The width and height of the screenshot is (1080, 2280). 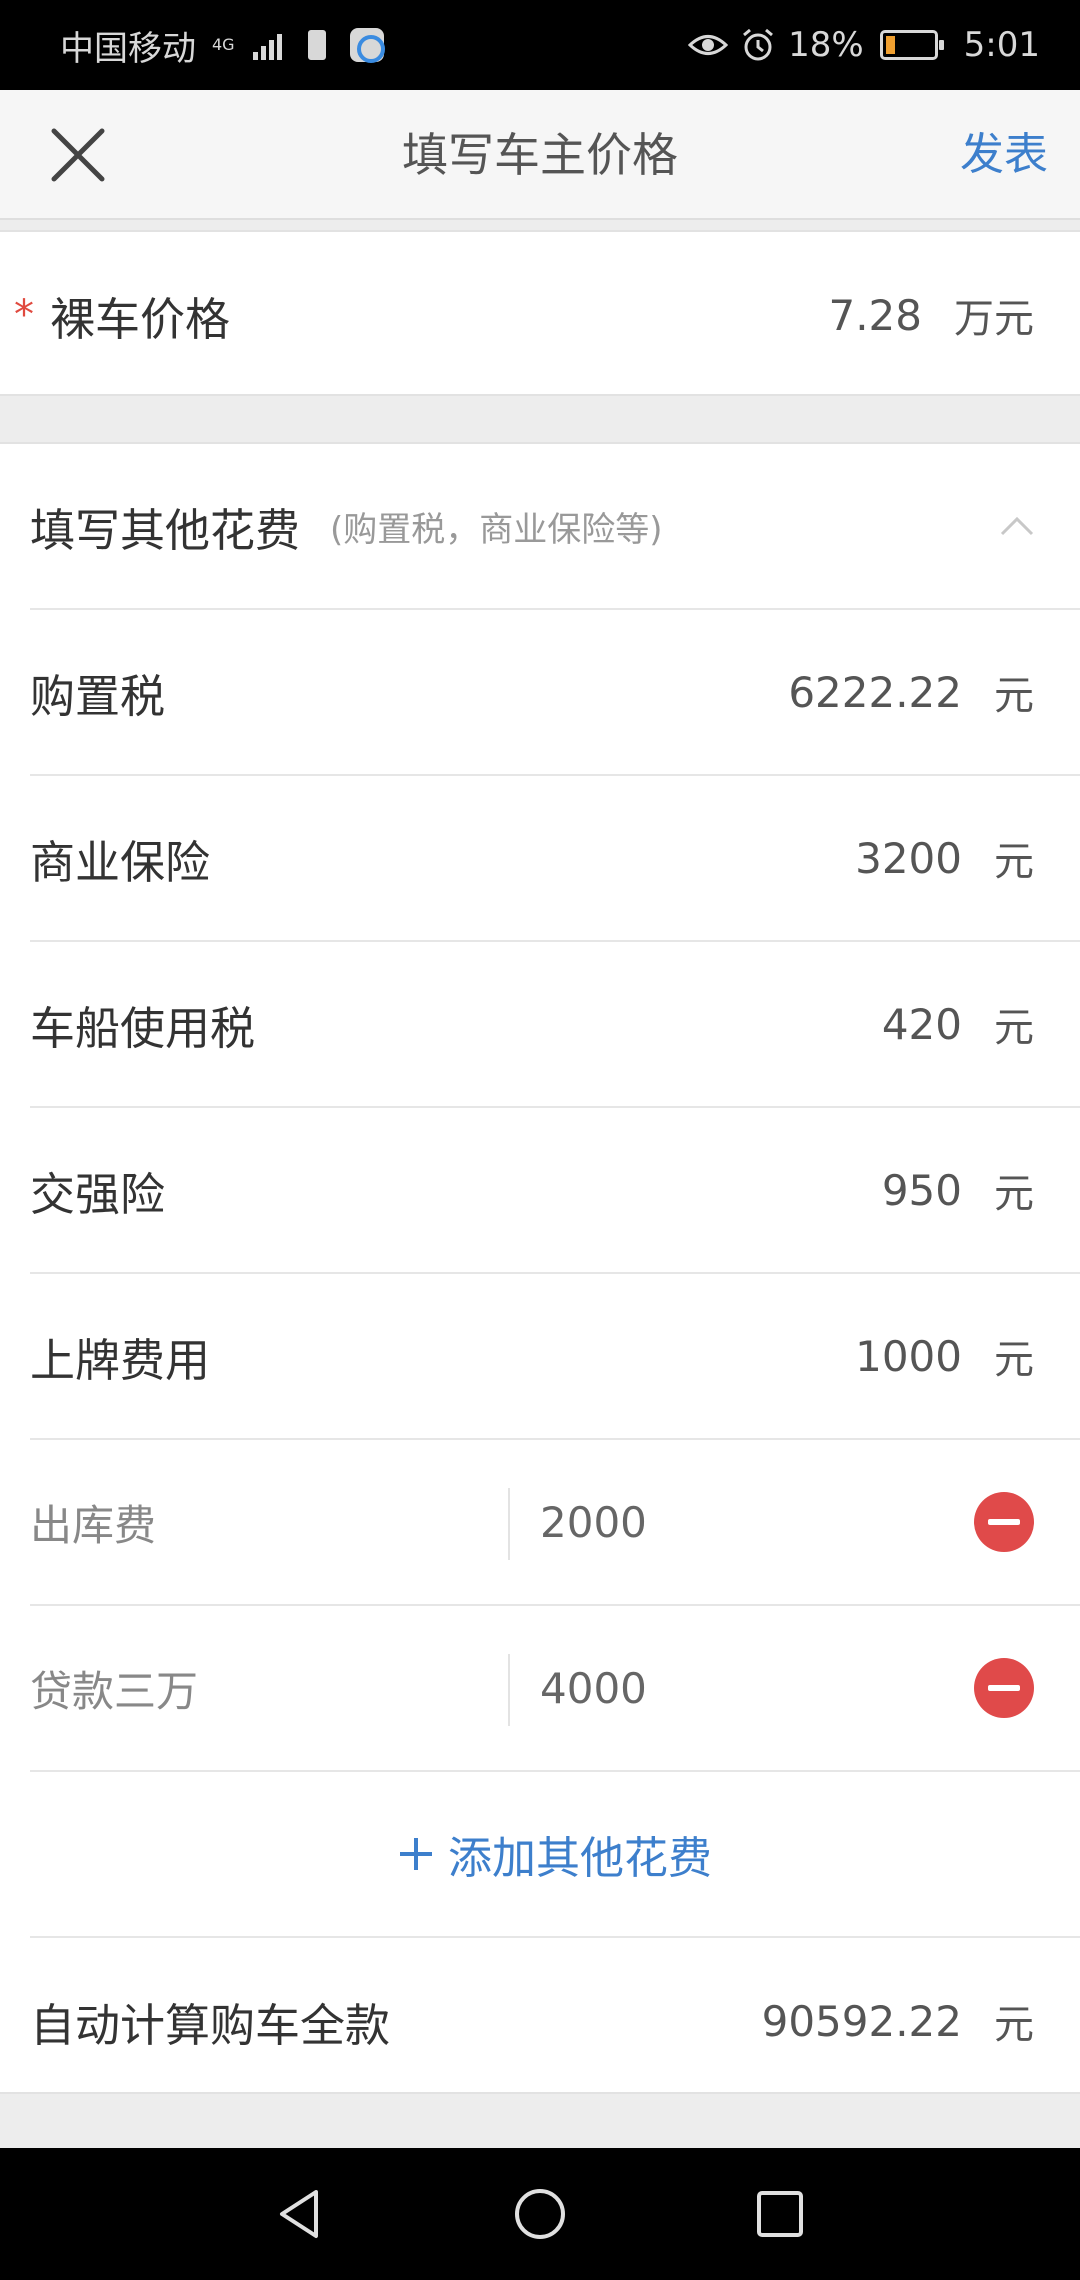 I want to click on clock: 5:01, so click(x=1001, y=45).